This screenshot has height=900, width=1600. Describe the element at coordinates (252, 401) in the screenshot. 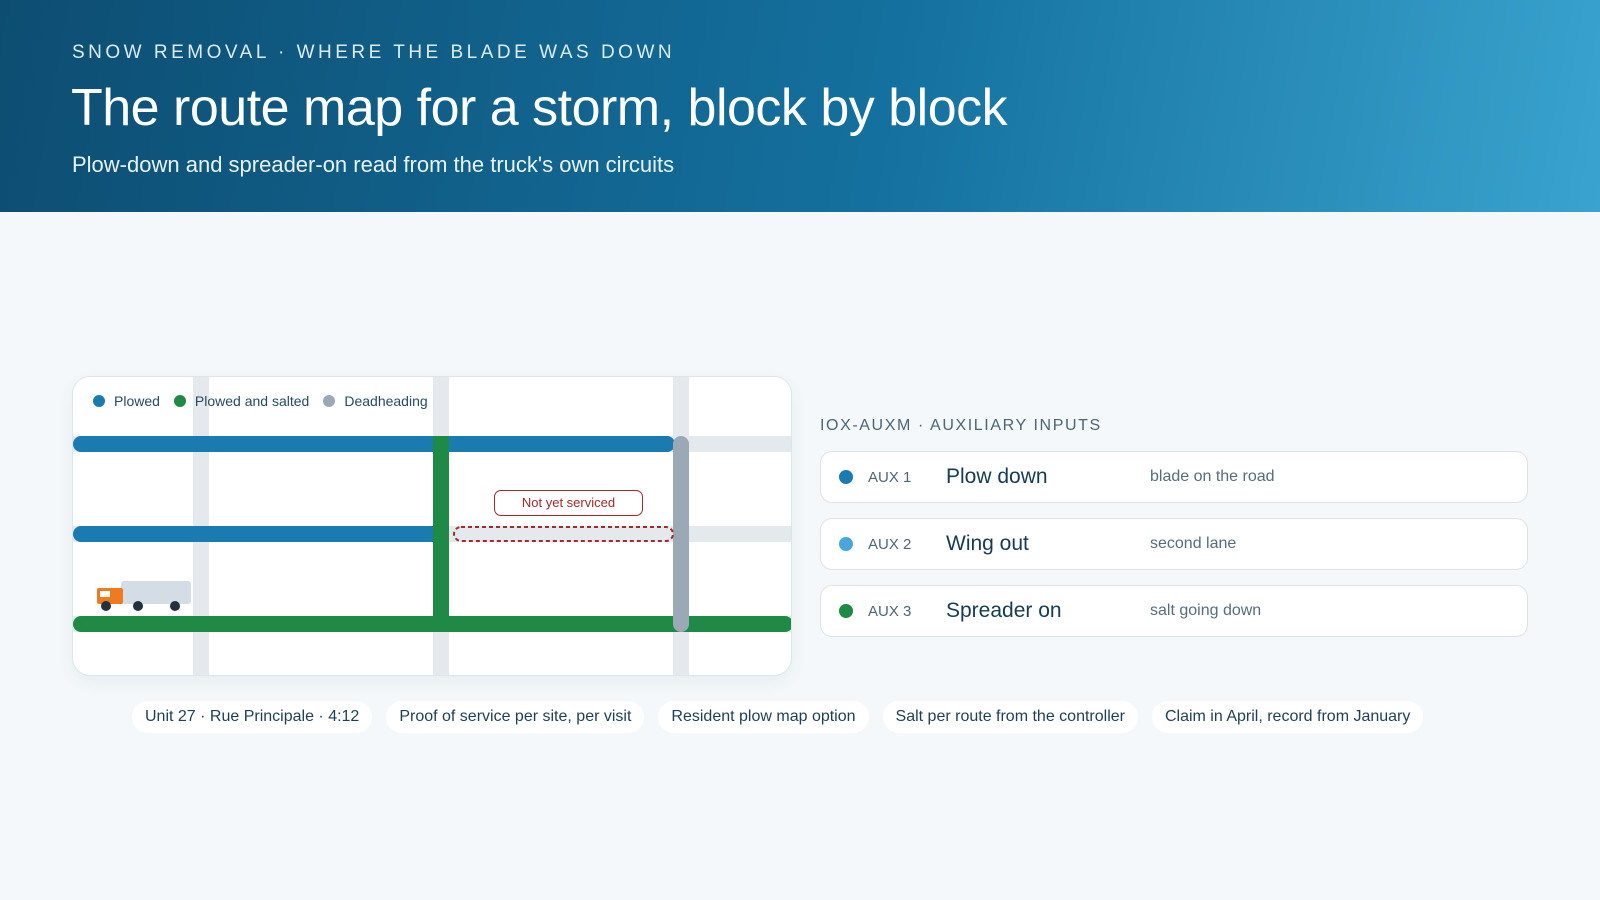

I see `legend-label: Plowed and salted` at that location.